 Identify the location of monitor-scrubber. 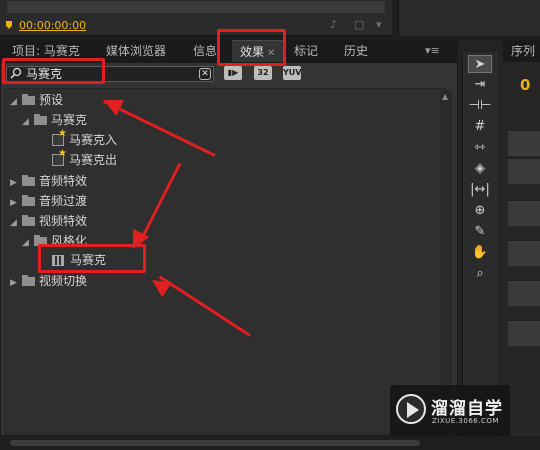
(196, 7).